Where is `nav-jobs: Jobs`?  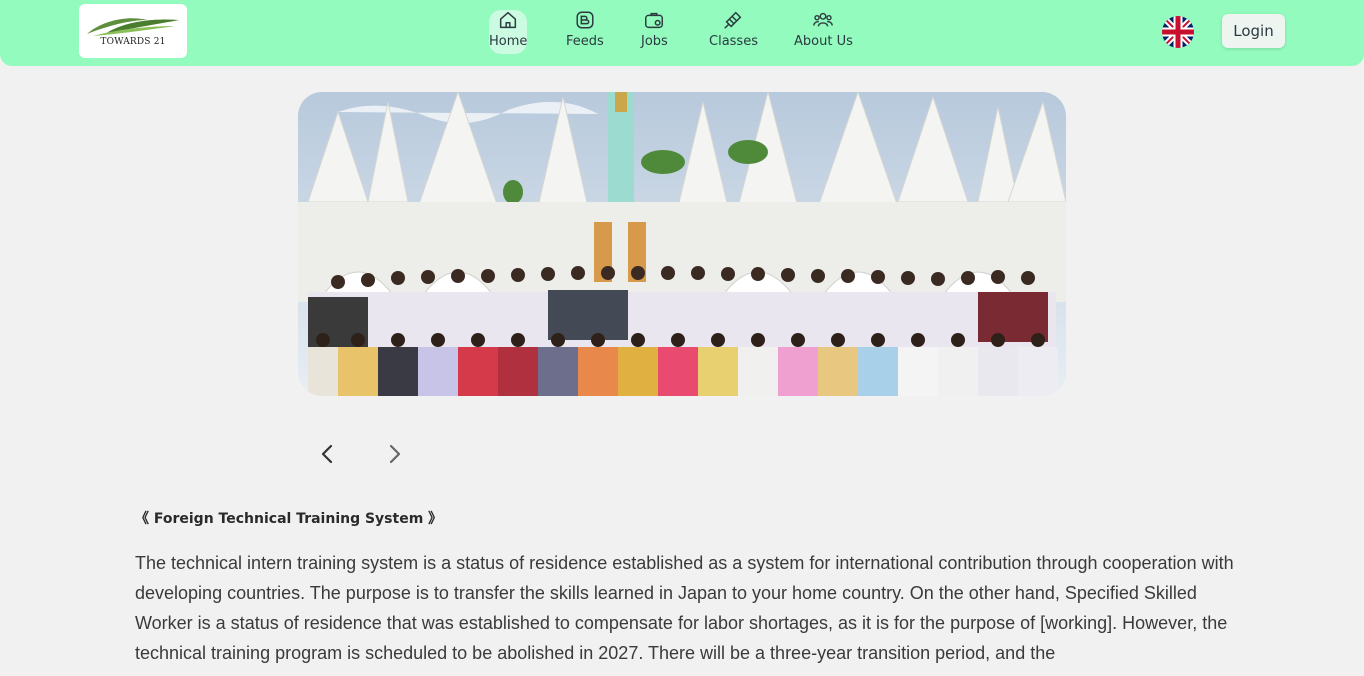 nav-jobs: Jobs is located at coordinates (654, 32).